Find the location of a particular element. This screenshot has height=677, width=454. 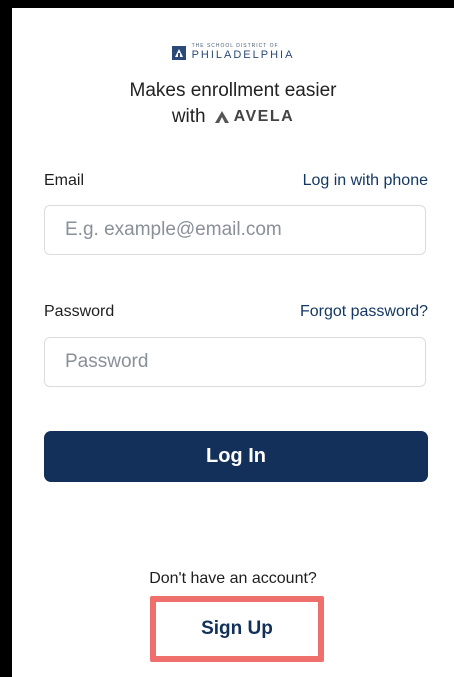

brand-name: AVELA is located at coordinates (264, 116).